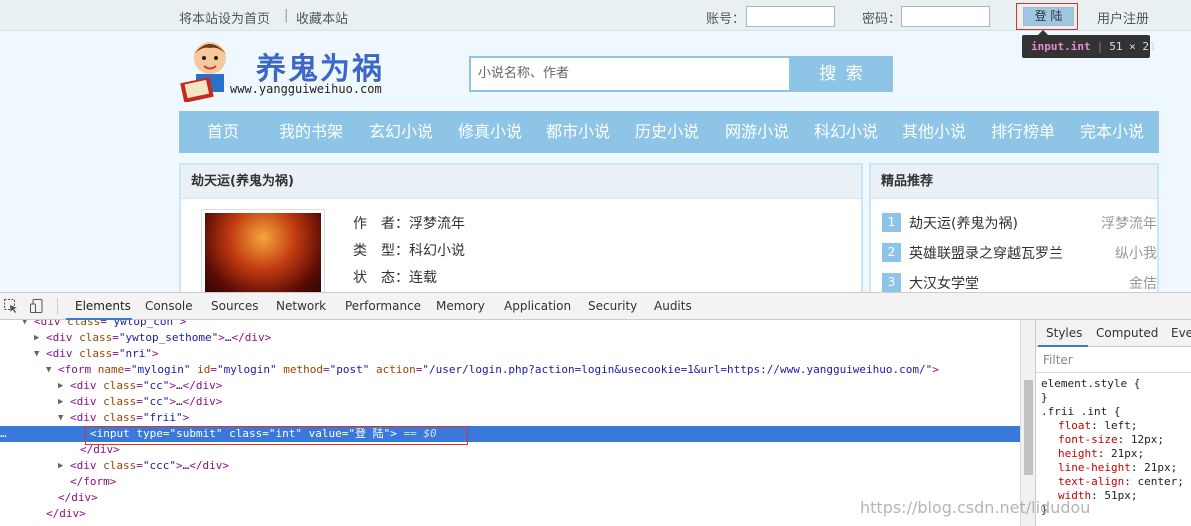  I want to click on devtools-tab: Application, so click(537, 306).